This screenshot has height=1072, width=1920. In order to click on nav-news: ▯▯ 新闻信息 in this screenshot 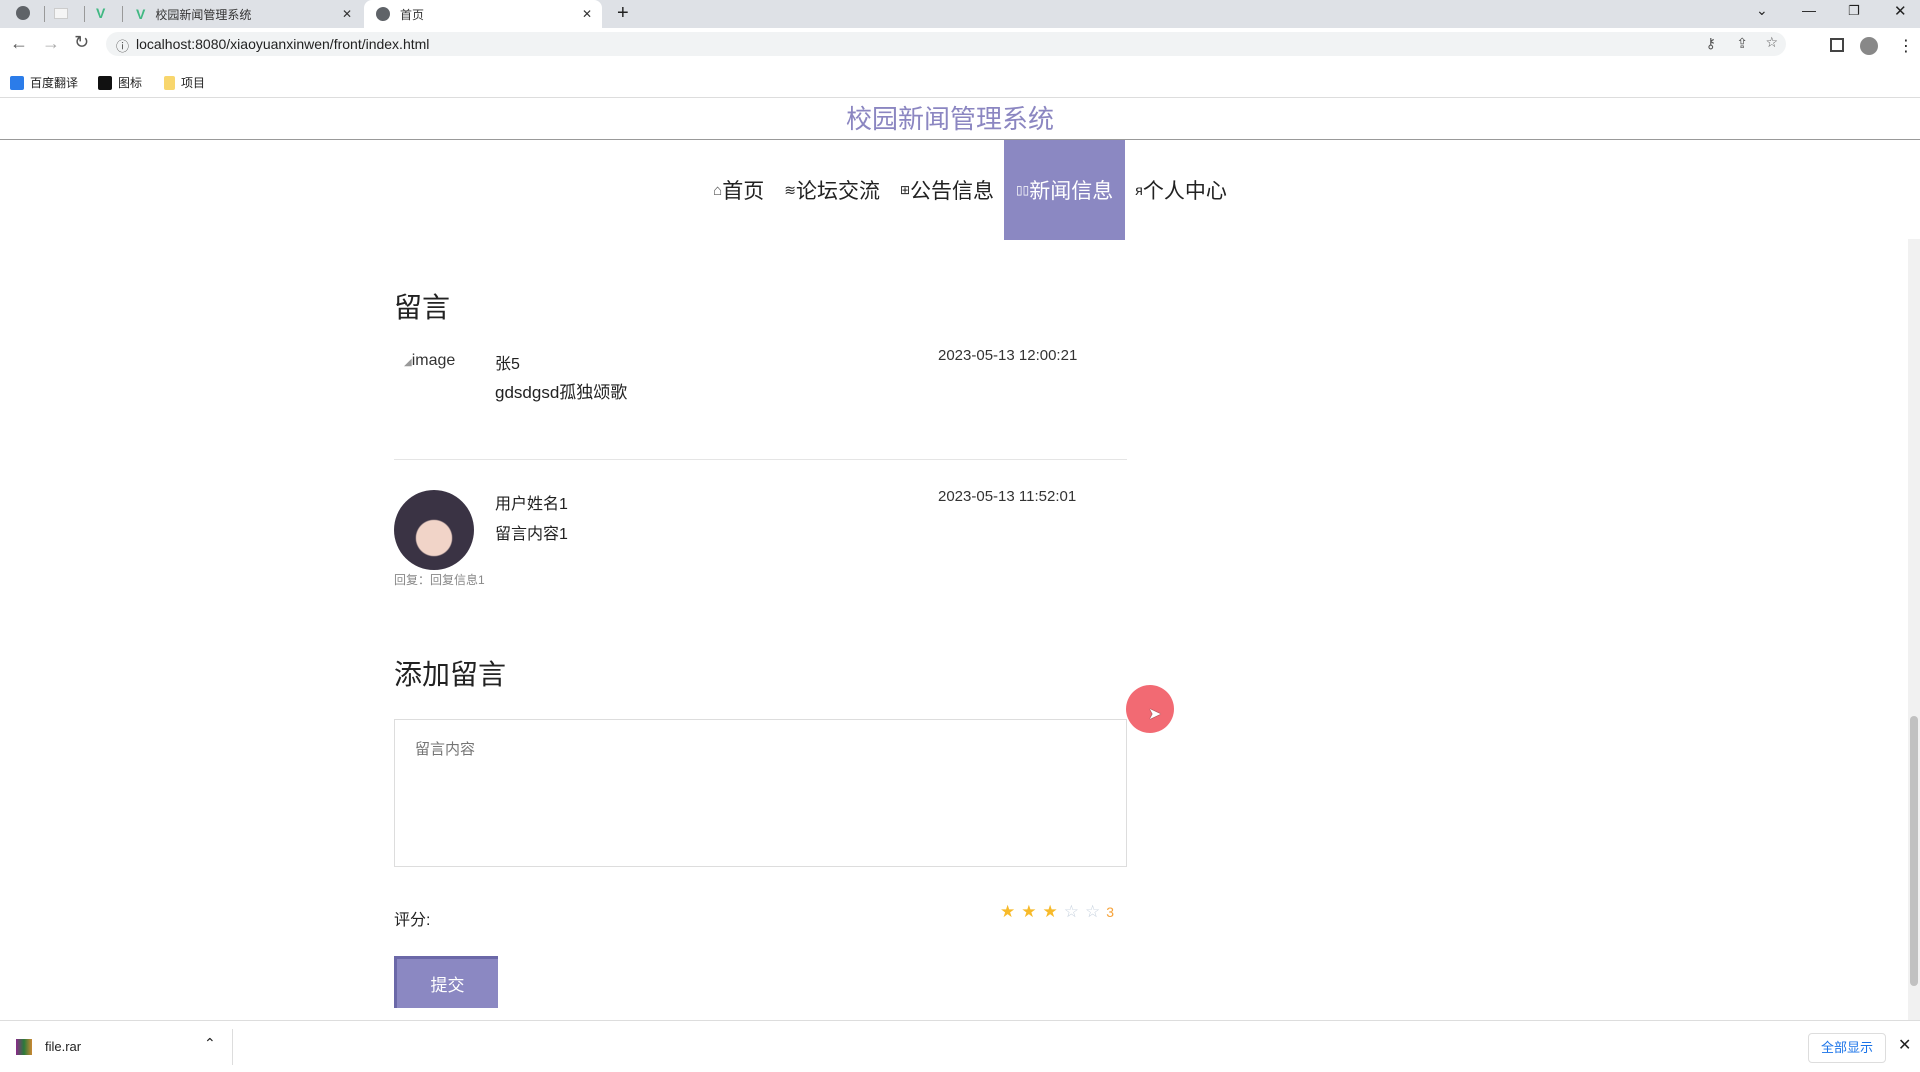, I will do `click(1065, 190)`.